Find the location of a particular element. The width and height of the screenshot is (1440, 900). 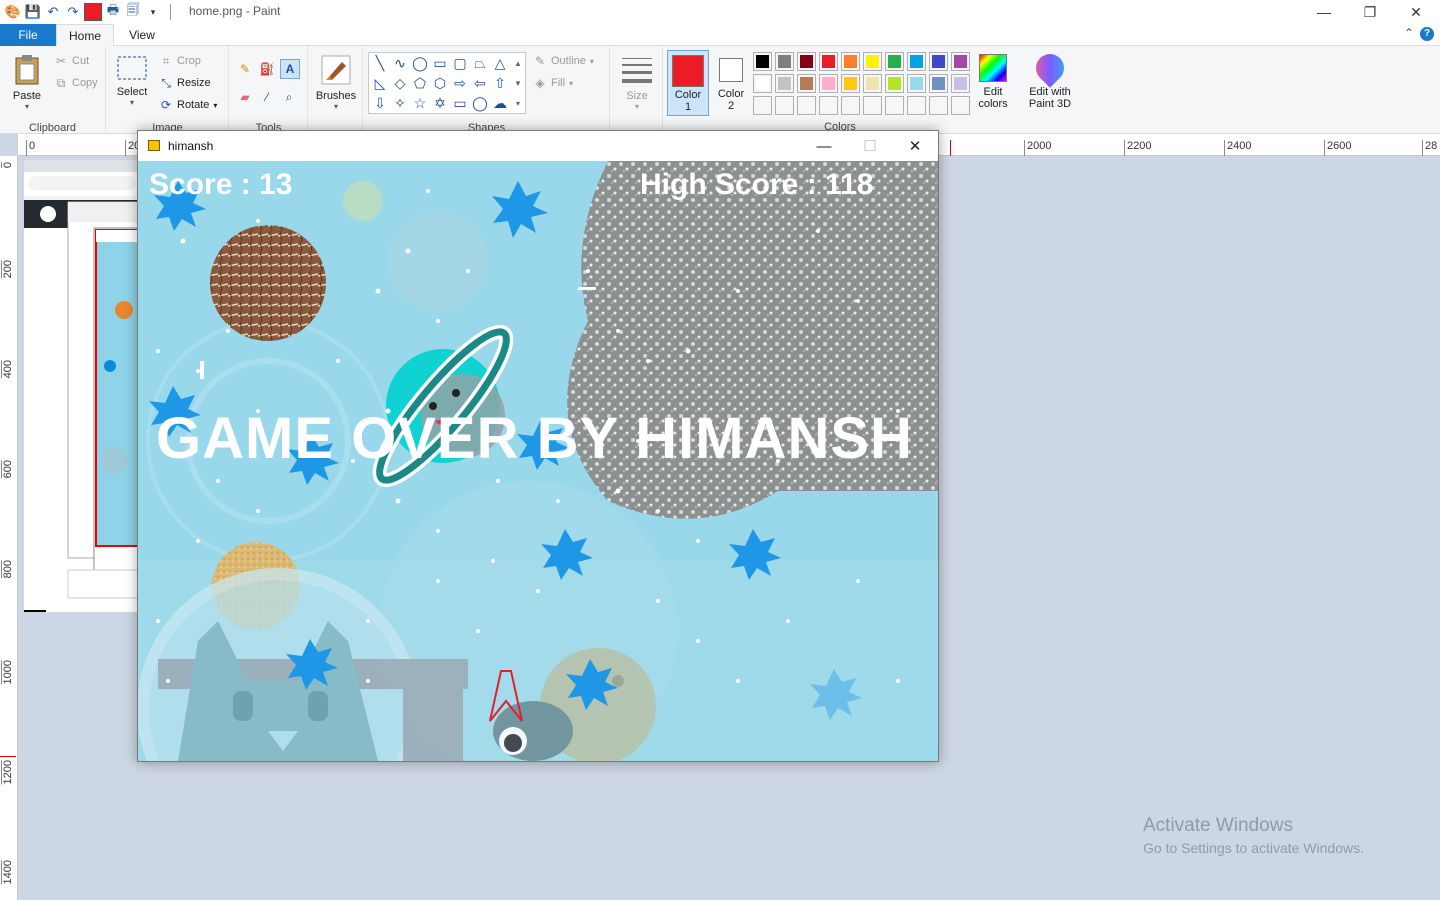

color2-button: Color 2 is located at coordinates (731, 83).